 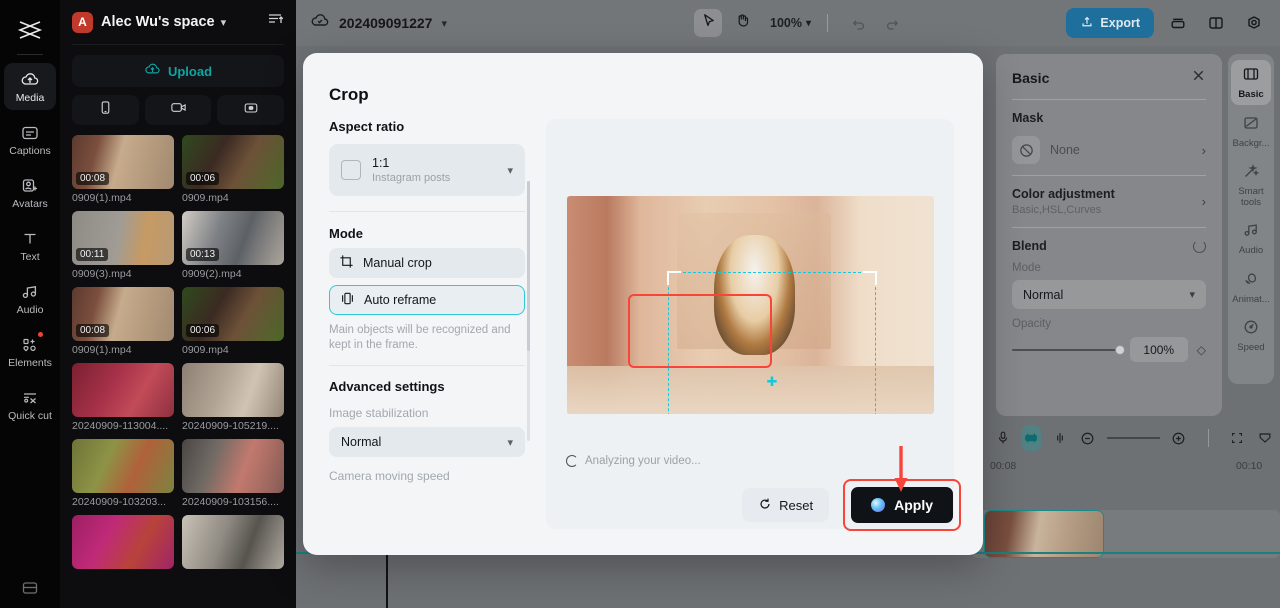 What do you see at coordinates (1251, 125) in the screenshot?
I see `background-icon` at bounding box center [1251, 125].